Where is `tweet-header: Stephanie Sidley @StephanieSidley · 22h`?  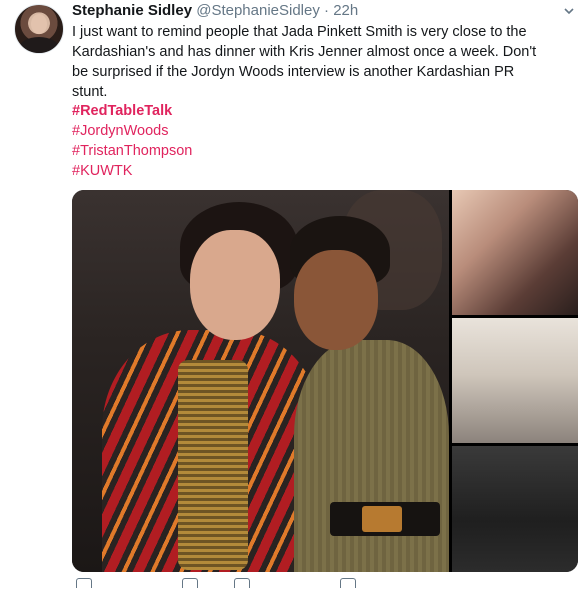
tweet-header: Stephanie Sidley @StephanieSidley · 22h is located at coordinates (215, 11).